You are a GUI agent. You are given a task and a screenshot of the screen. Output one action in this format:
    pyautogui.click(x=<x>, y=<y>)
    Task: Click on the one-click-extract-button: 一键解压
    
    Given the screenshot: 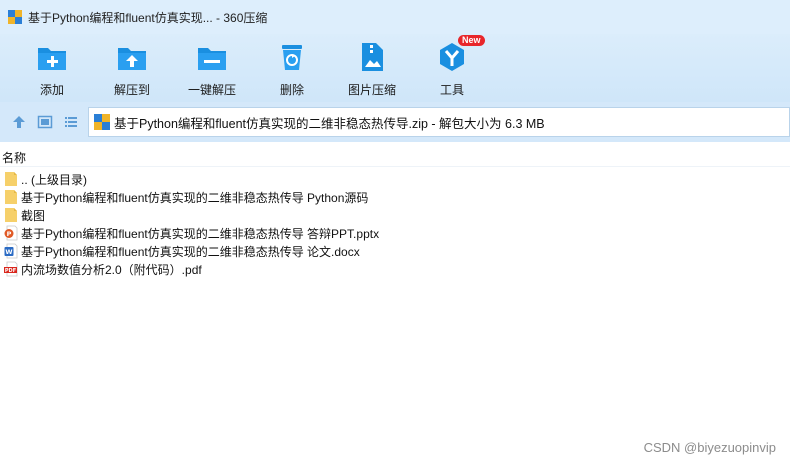 What is the action you would take?
    pyautogui.click(x=212, y=68)
    